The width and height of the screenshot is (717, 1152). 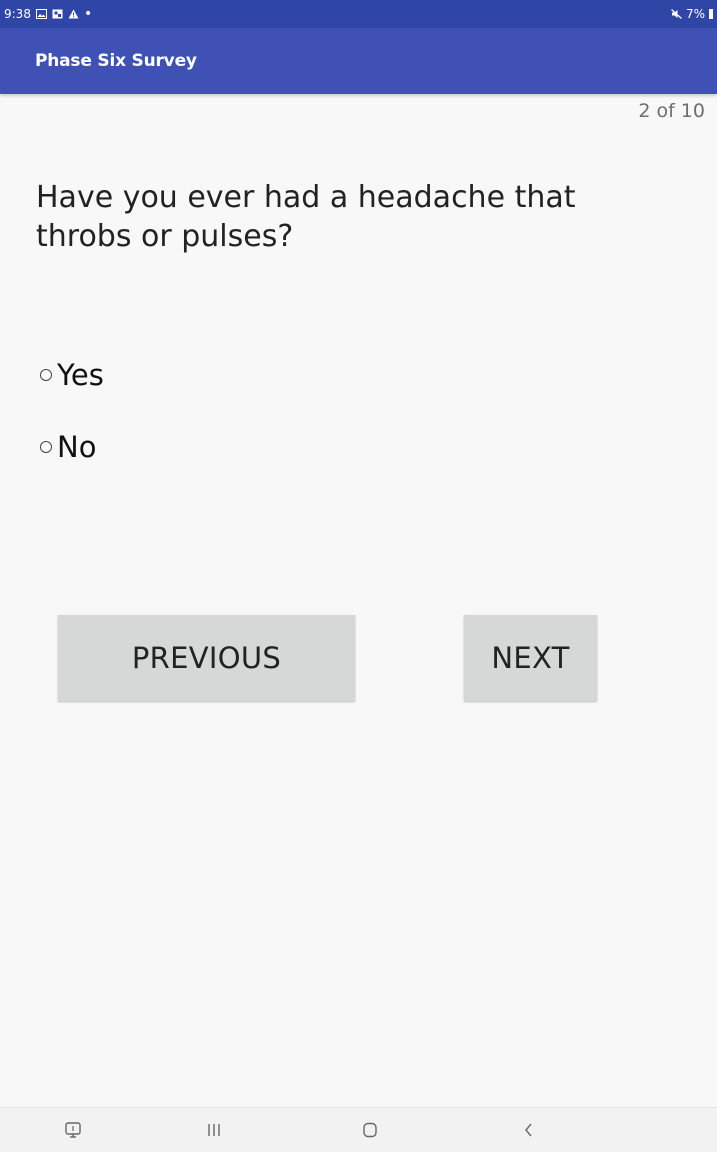 I want to click on navigation-bar, so click(x=358, y=1129).